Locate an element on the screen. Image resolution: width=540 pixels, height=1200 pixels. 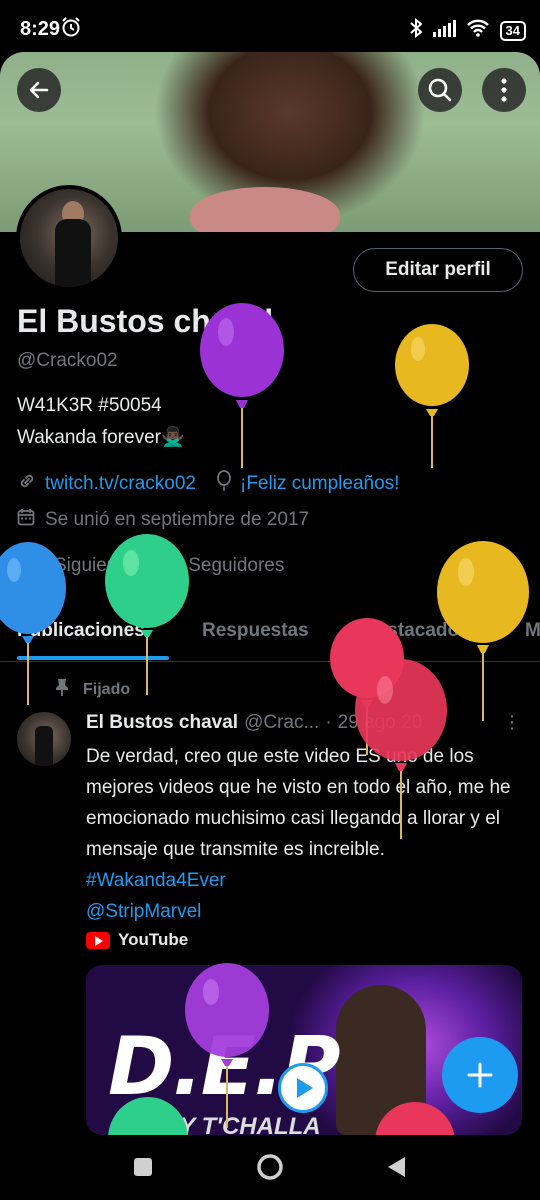
edit-profile-button: Editar perfil is located at coordinates (438, 270).